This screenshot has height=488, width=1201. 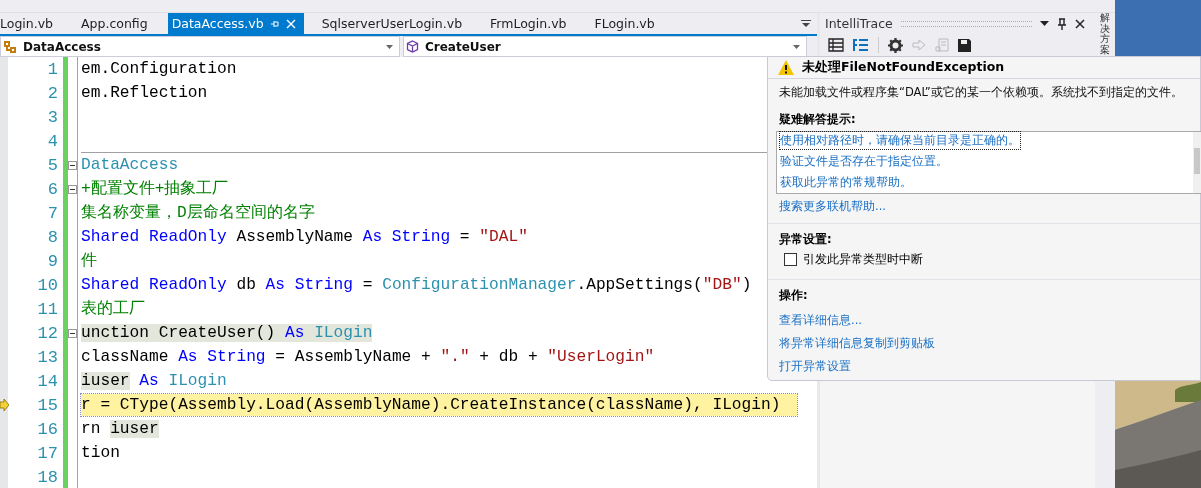 I want to click on action-link: 打开异常设置, so click(x=815, y=366).